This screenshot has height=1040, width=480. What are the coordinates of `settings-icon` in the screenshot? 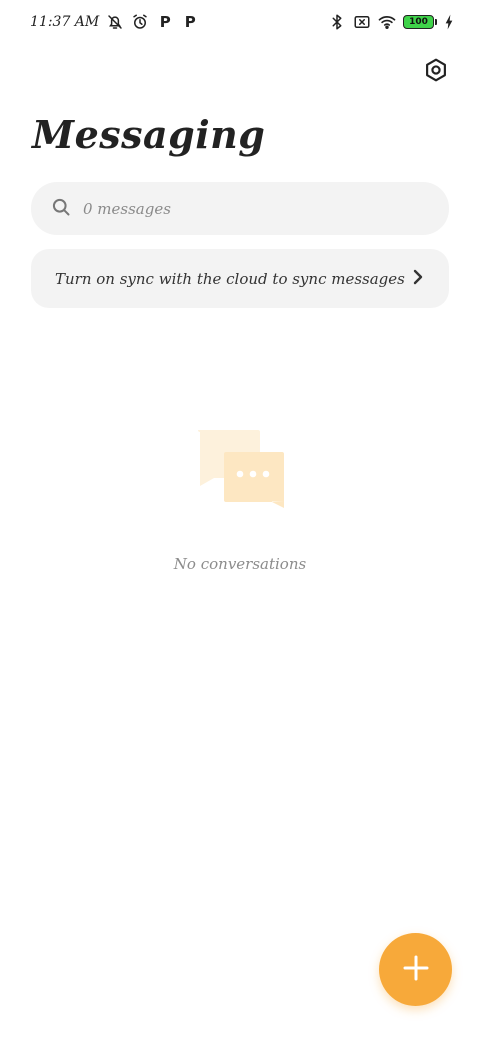 It's located at (436, 72).